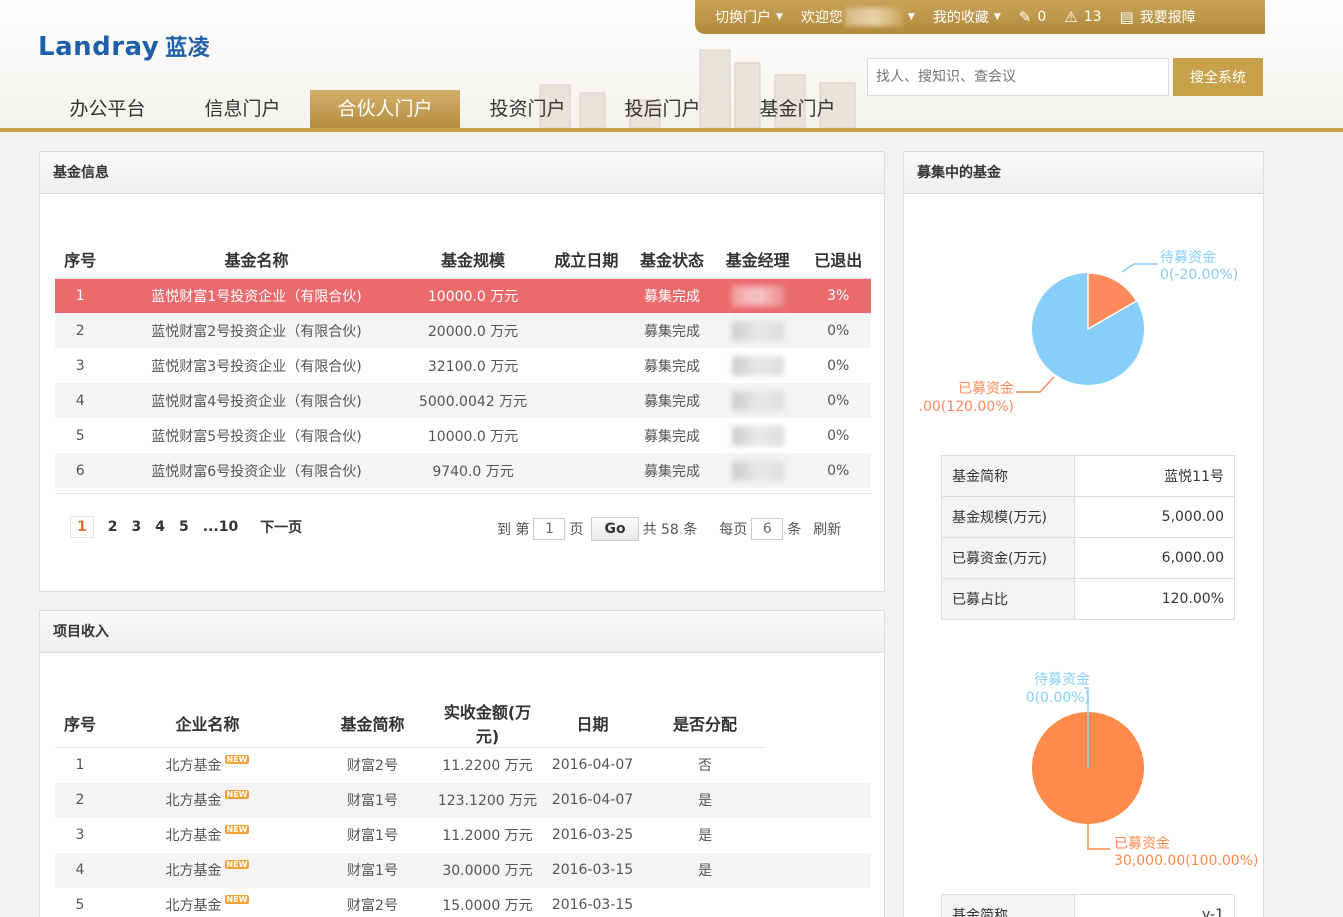  Describe the element at coordinates (1218, 77) in the screenshot. I see `search-button: 搜全系统` at that location.